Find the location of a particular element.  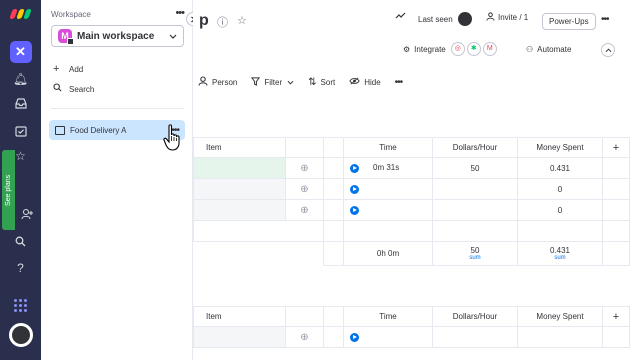

money-spent-cell: 0.431 is located at coordinates (560, 168).